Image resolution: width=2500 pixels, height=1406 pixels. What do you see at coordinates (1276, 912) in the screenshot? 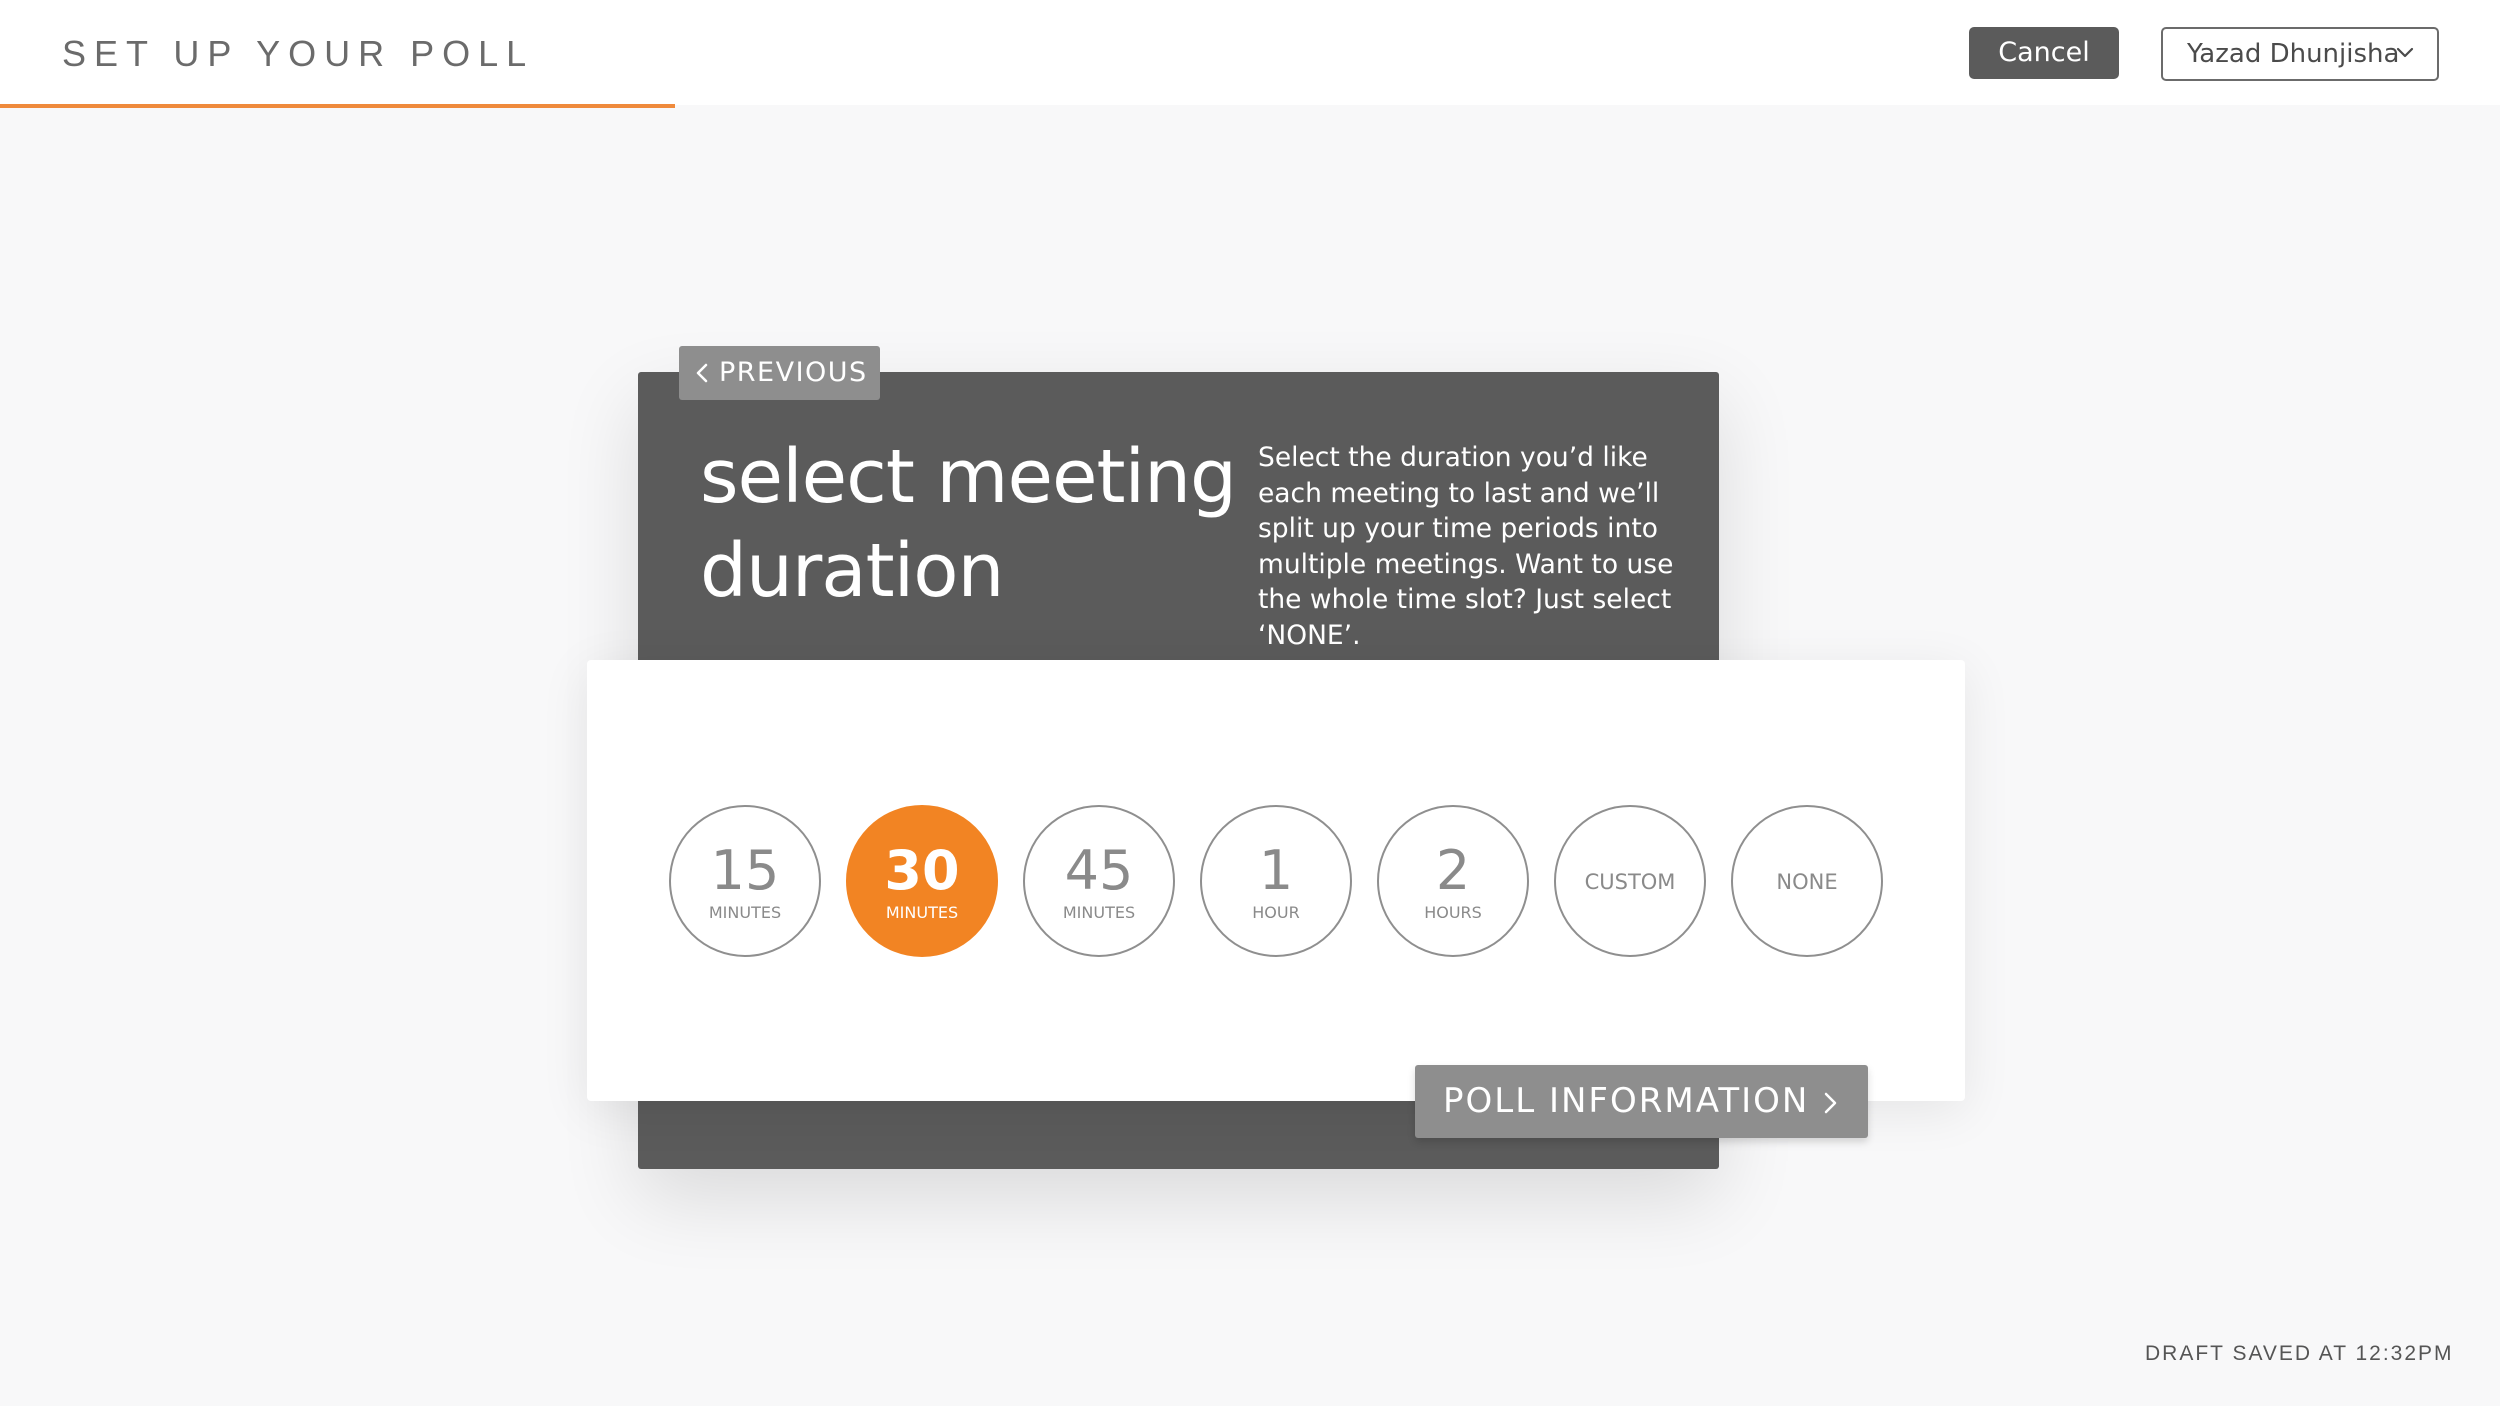
I see `option-unit: HOUR` at bounding box center [1276, 912].